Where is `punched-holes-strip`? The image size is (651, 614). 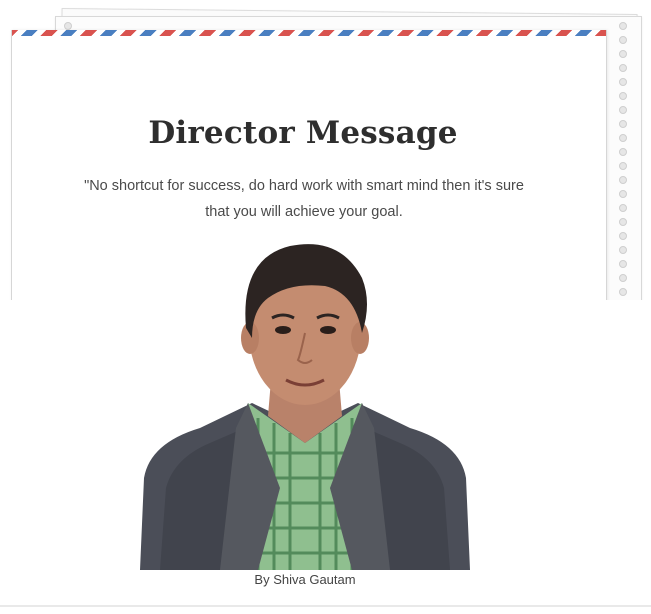
punched-holes-strip is located at coordinates (623, 162).